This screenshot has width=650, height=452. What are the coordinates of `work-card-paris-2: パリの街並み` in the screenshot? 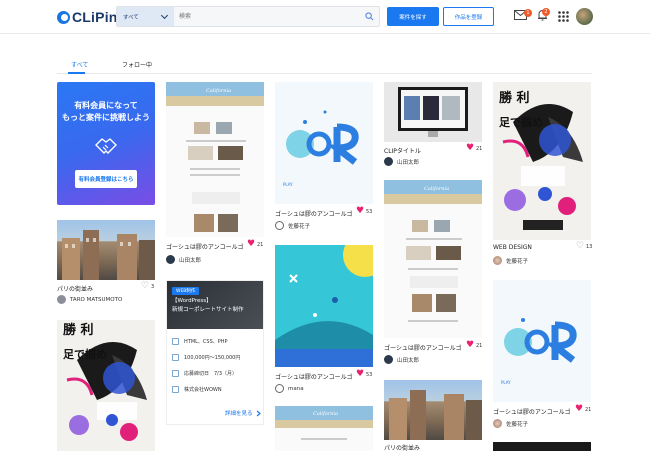 It's located at (433, 416).